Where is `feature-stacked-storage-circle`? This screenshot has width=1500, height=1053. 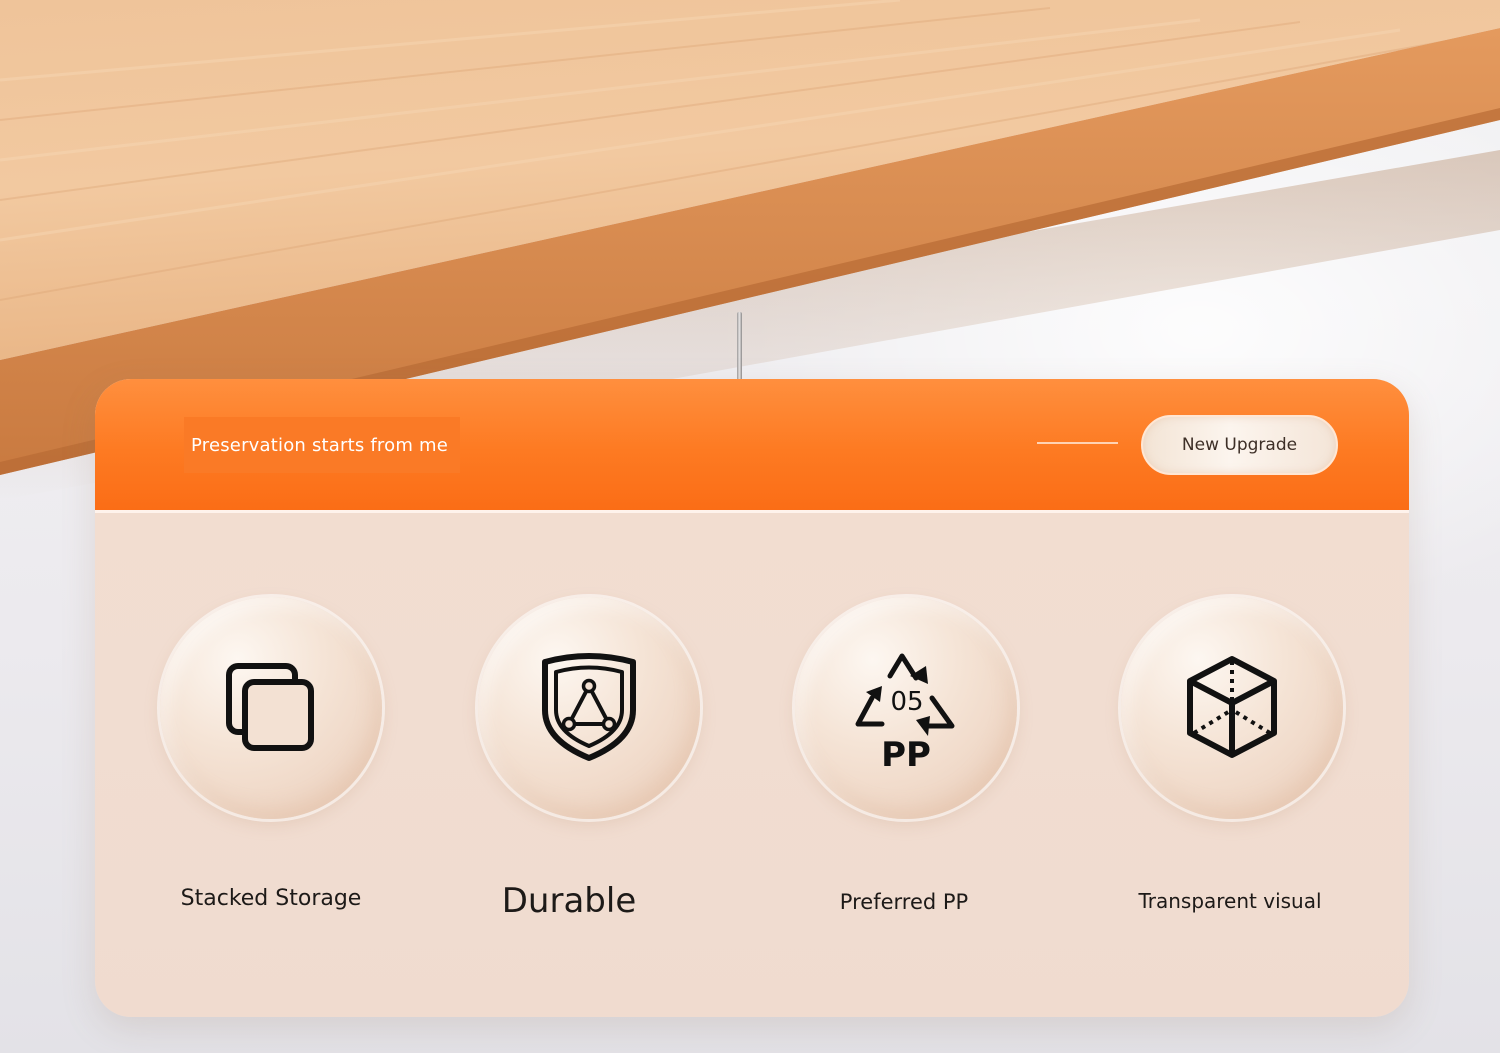
feature-stacked-storage-circle is located at coordinates (271, 708).